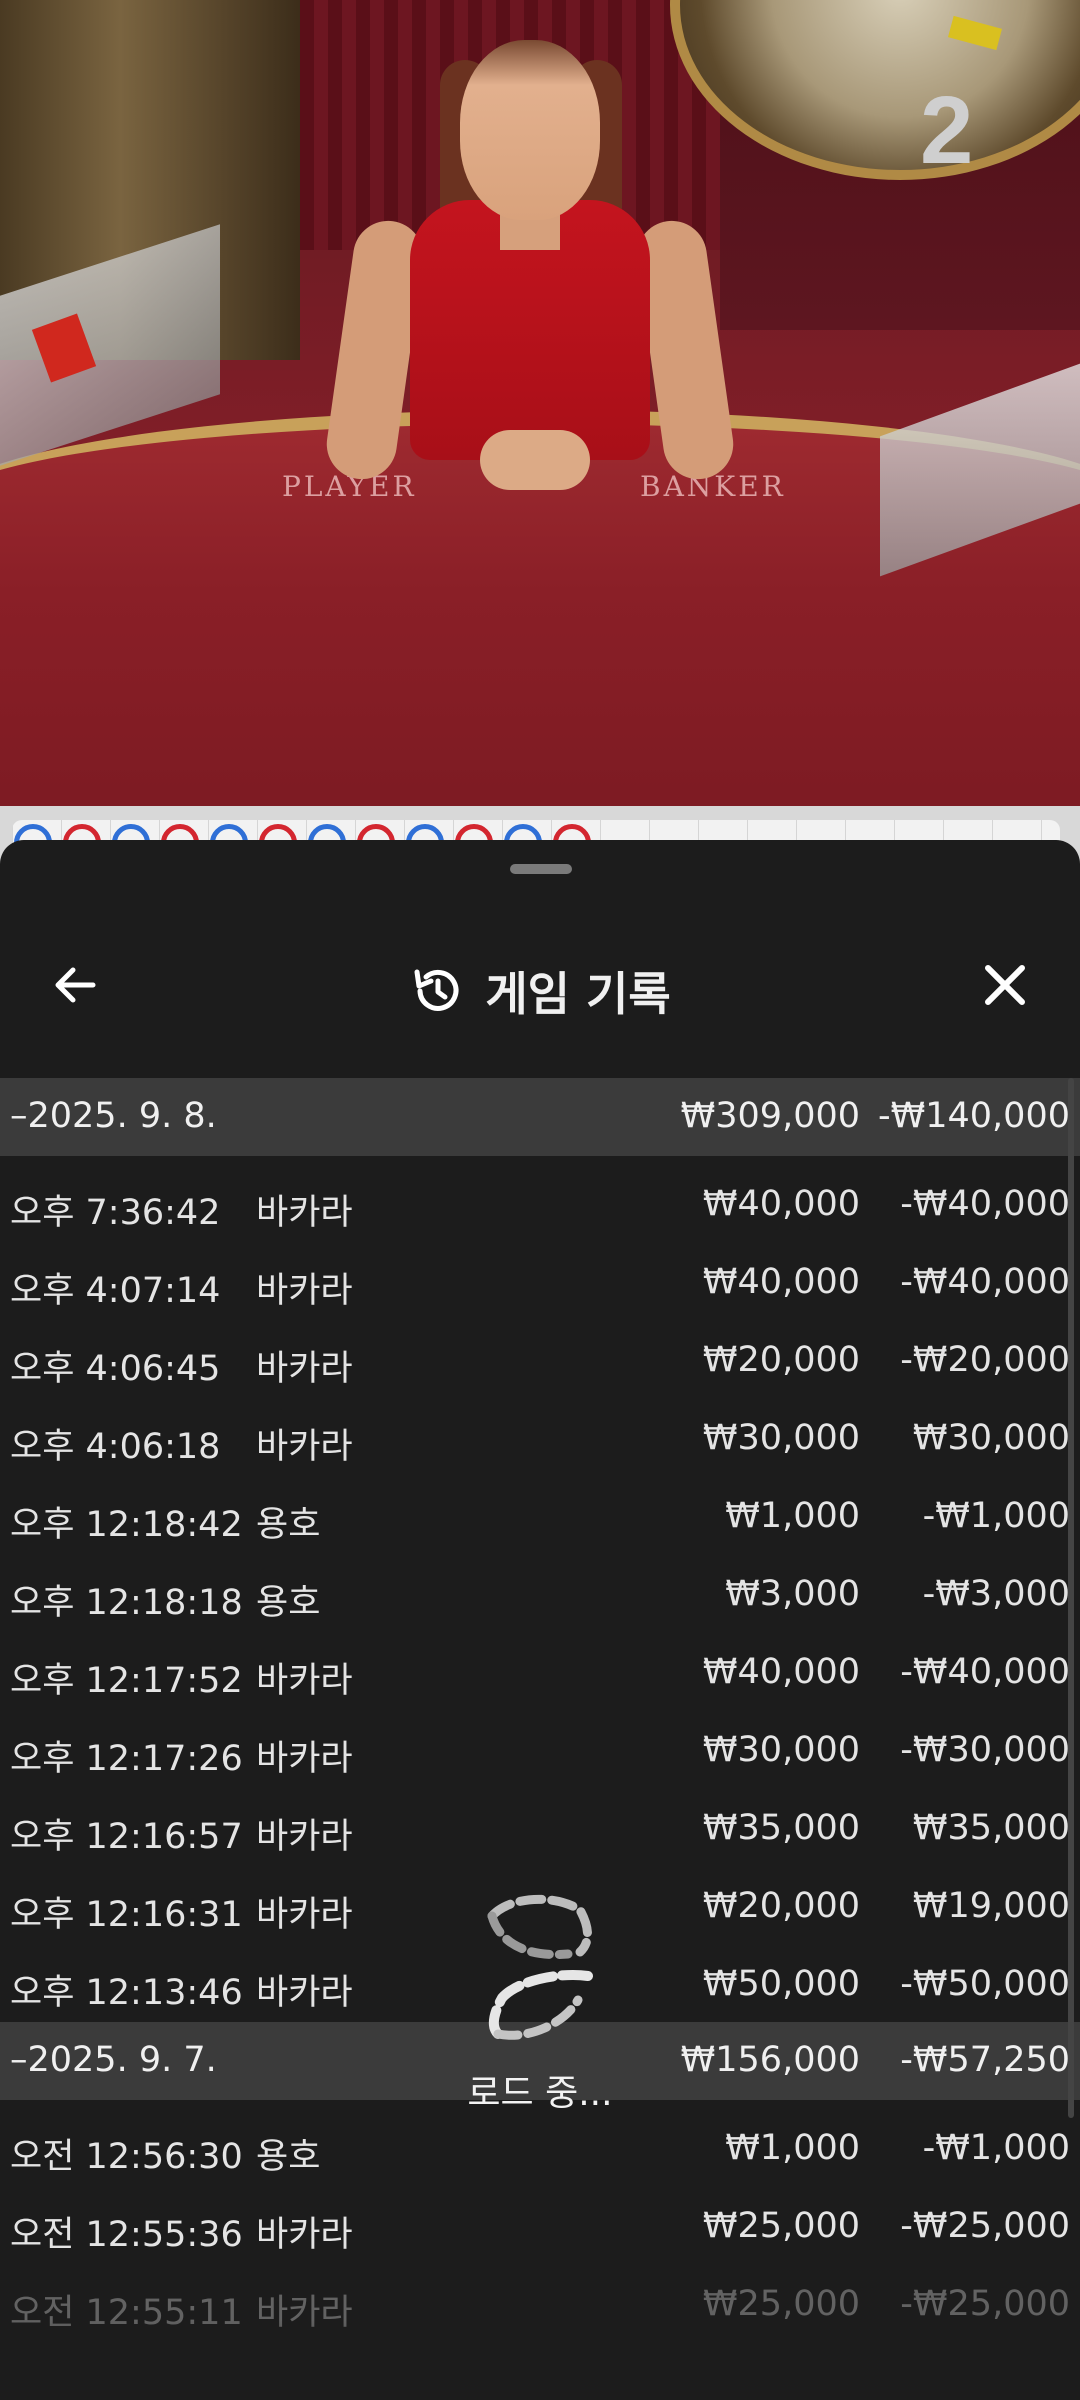  Describe the element at coordinates (126, 1759) in the screenshot. I see `row-time: 오후 12:17:26` at that location.